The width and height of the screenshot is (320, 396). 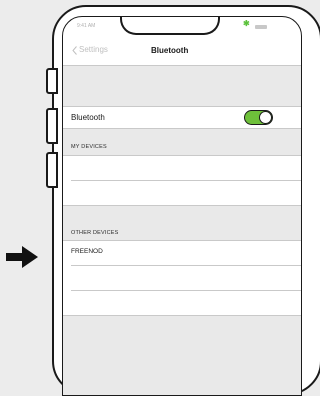 What do you see at coordinates (87, 251) in the screenshot?
I see `device-name: FREENOD` at bounding box center [87, 251].